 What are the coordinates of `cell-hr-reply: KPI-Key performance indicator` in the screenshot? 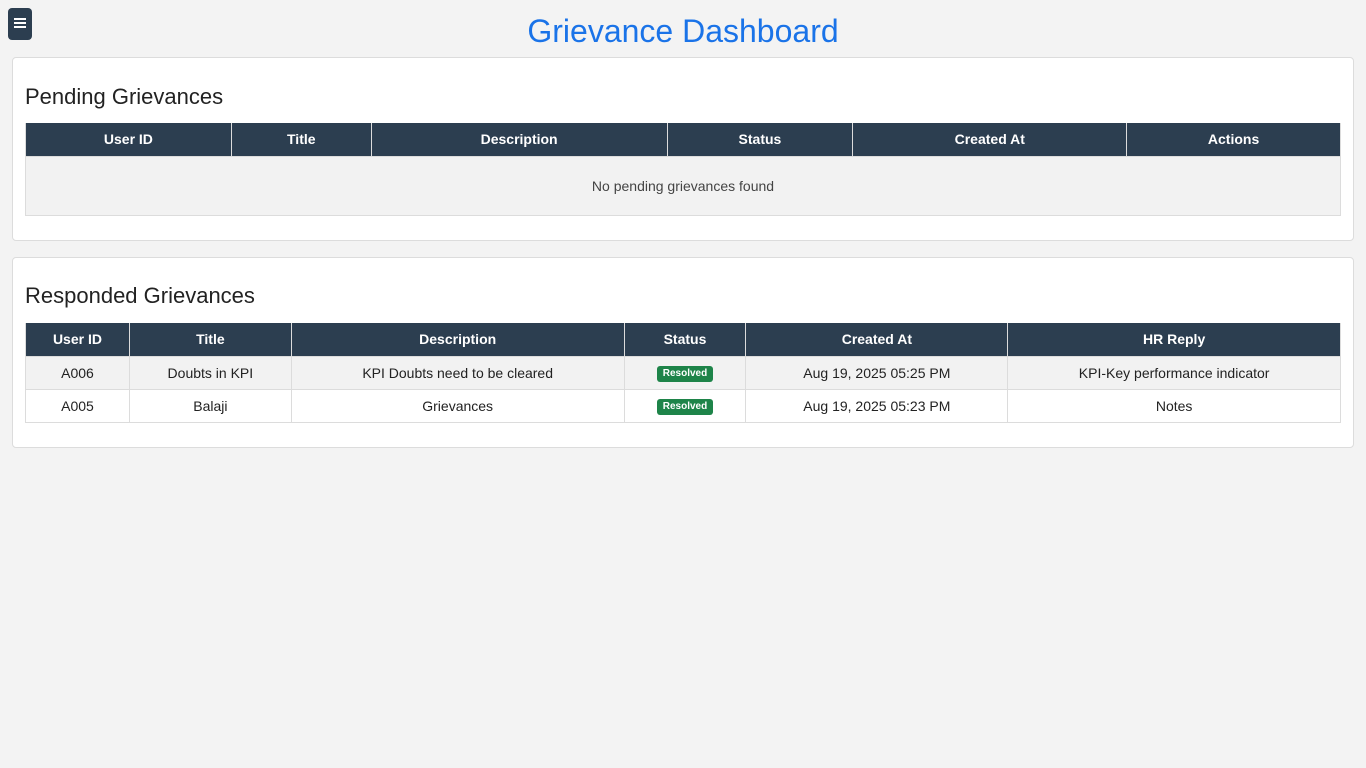 It's located at (1174, 372).